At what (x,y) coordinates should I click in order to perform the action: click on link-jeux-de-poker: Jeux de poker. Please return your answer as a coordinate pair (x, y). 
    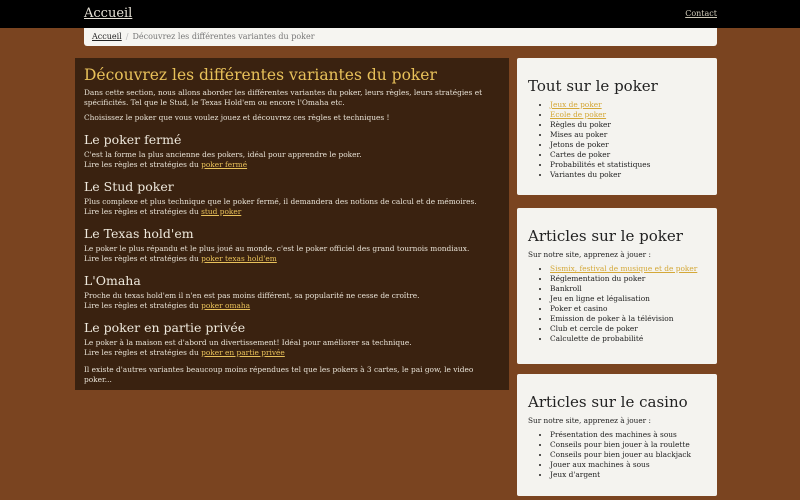
    Looking at the image, I should click on (576, 104).